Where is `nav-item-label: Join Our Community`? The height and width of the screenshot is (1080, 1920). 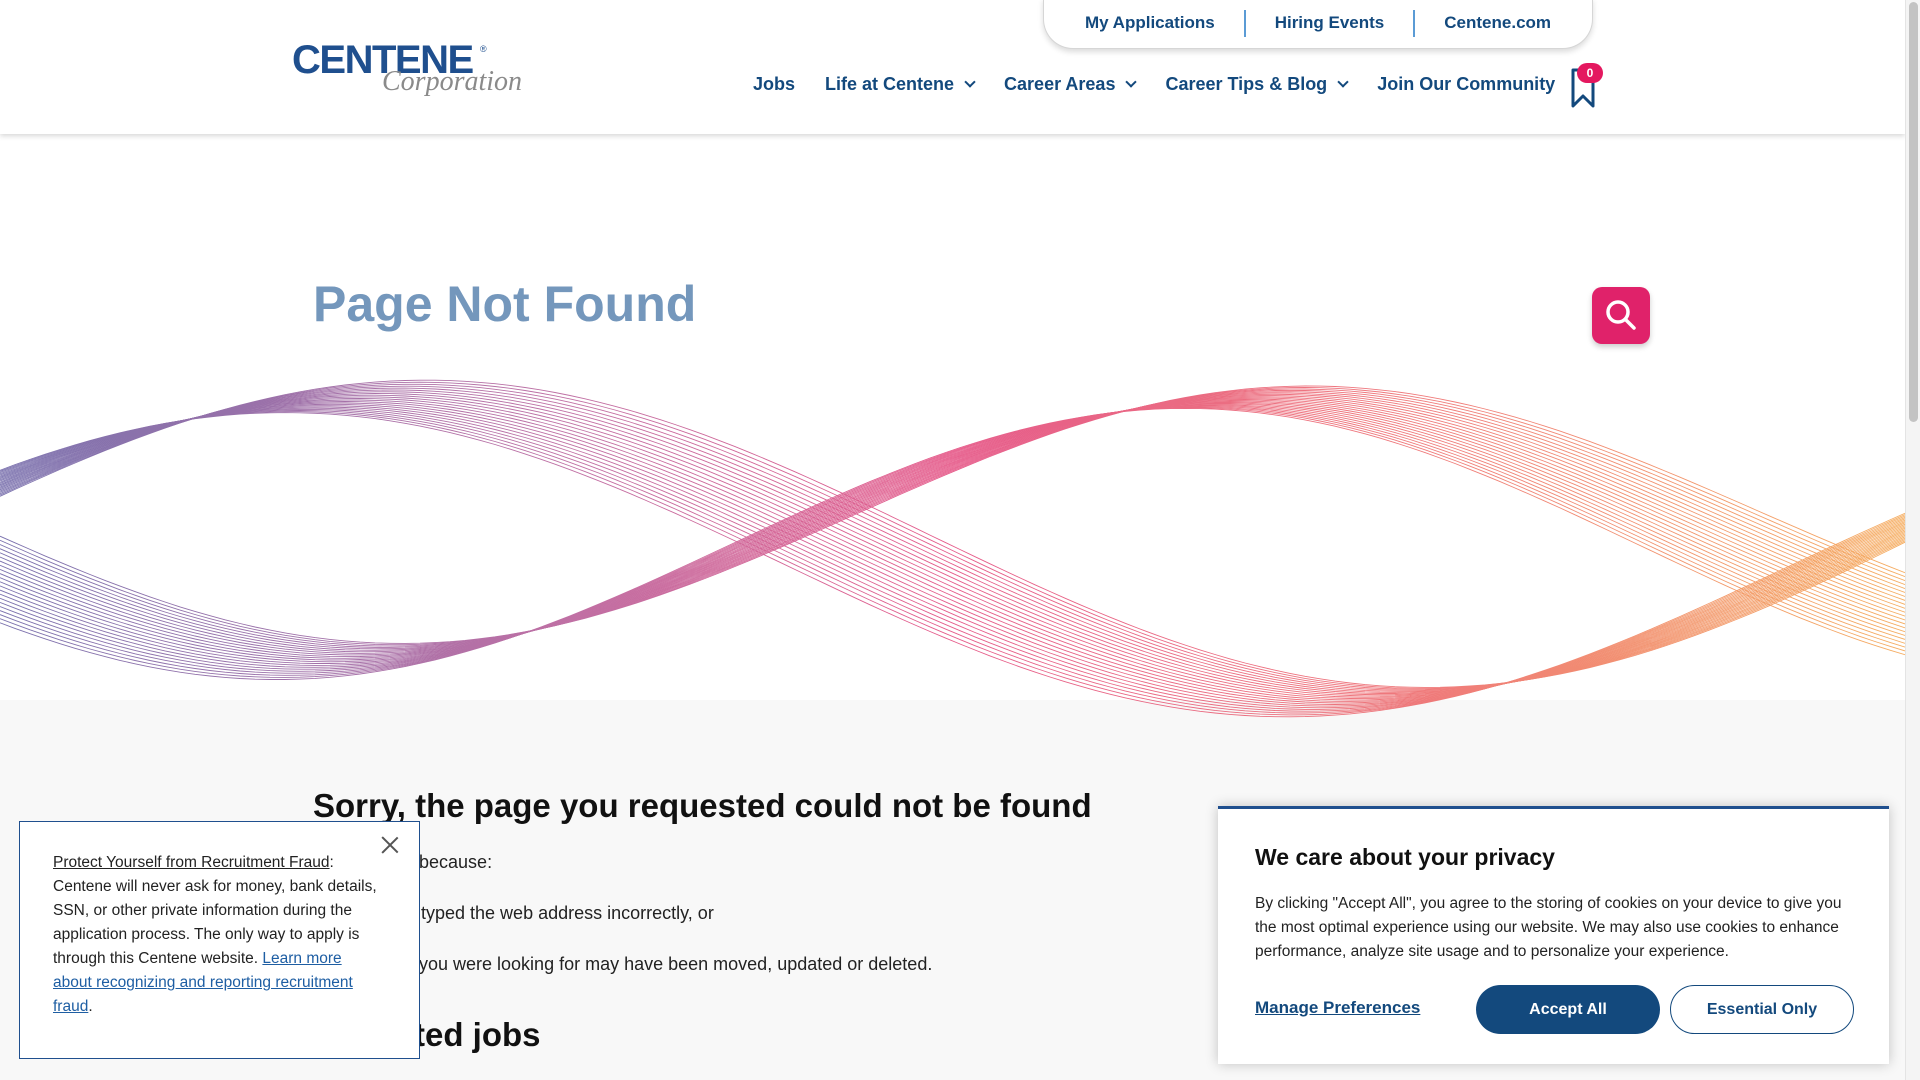
nav-item-label: Join Our Community is located at coordinates (1466, 84).